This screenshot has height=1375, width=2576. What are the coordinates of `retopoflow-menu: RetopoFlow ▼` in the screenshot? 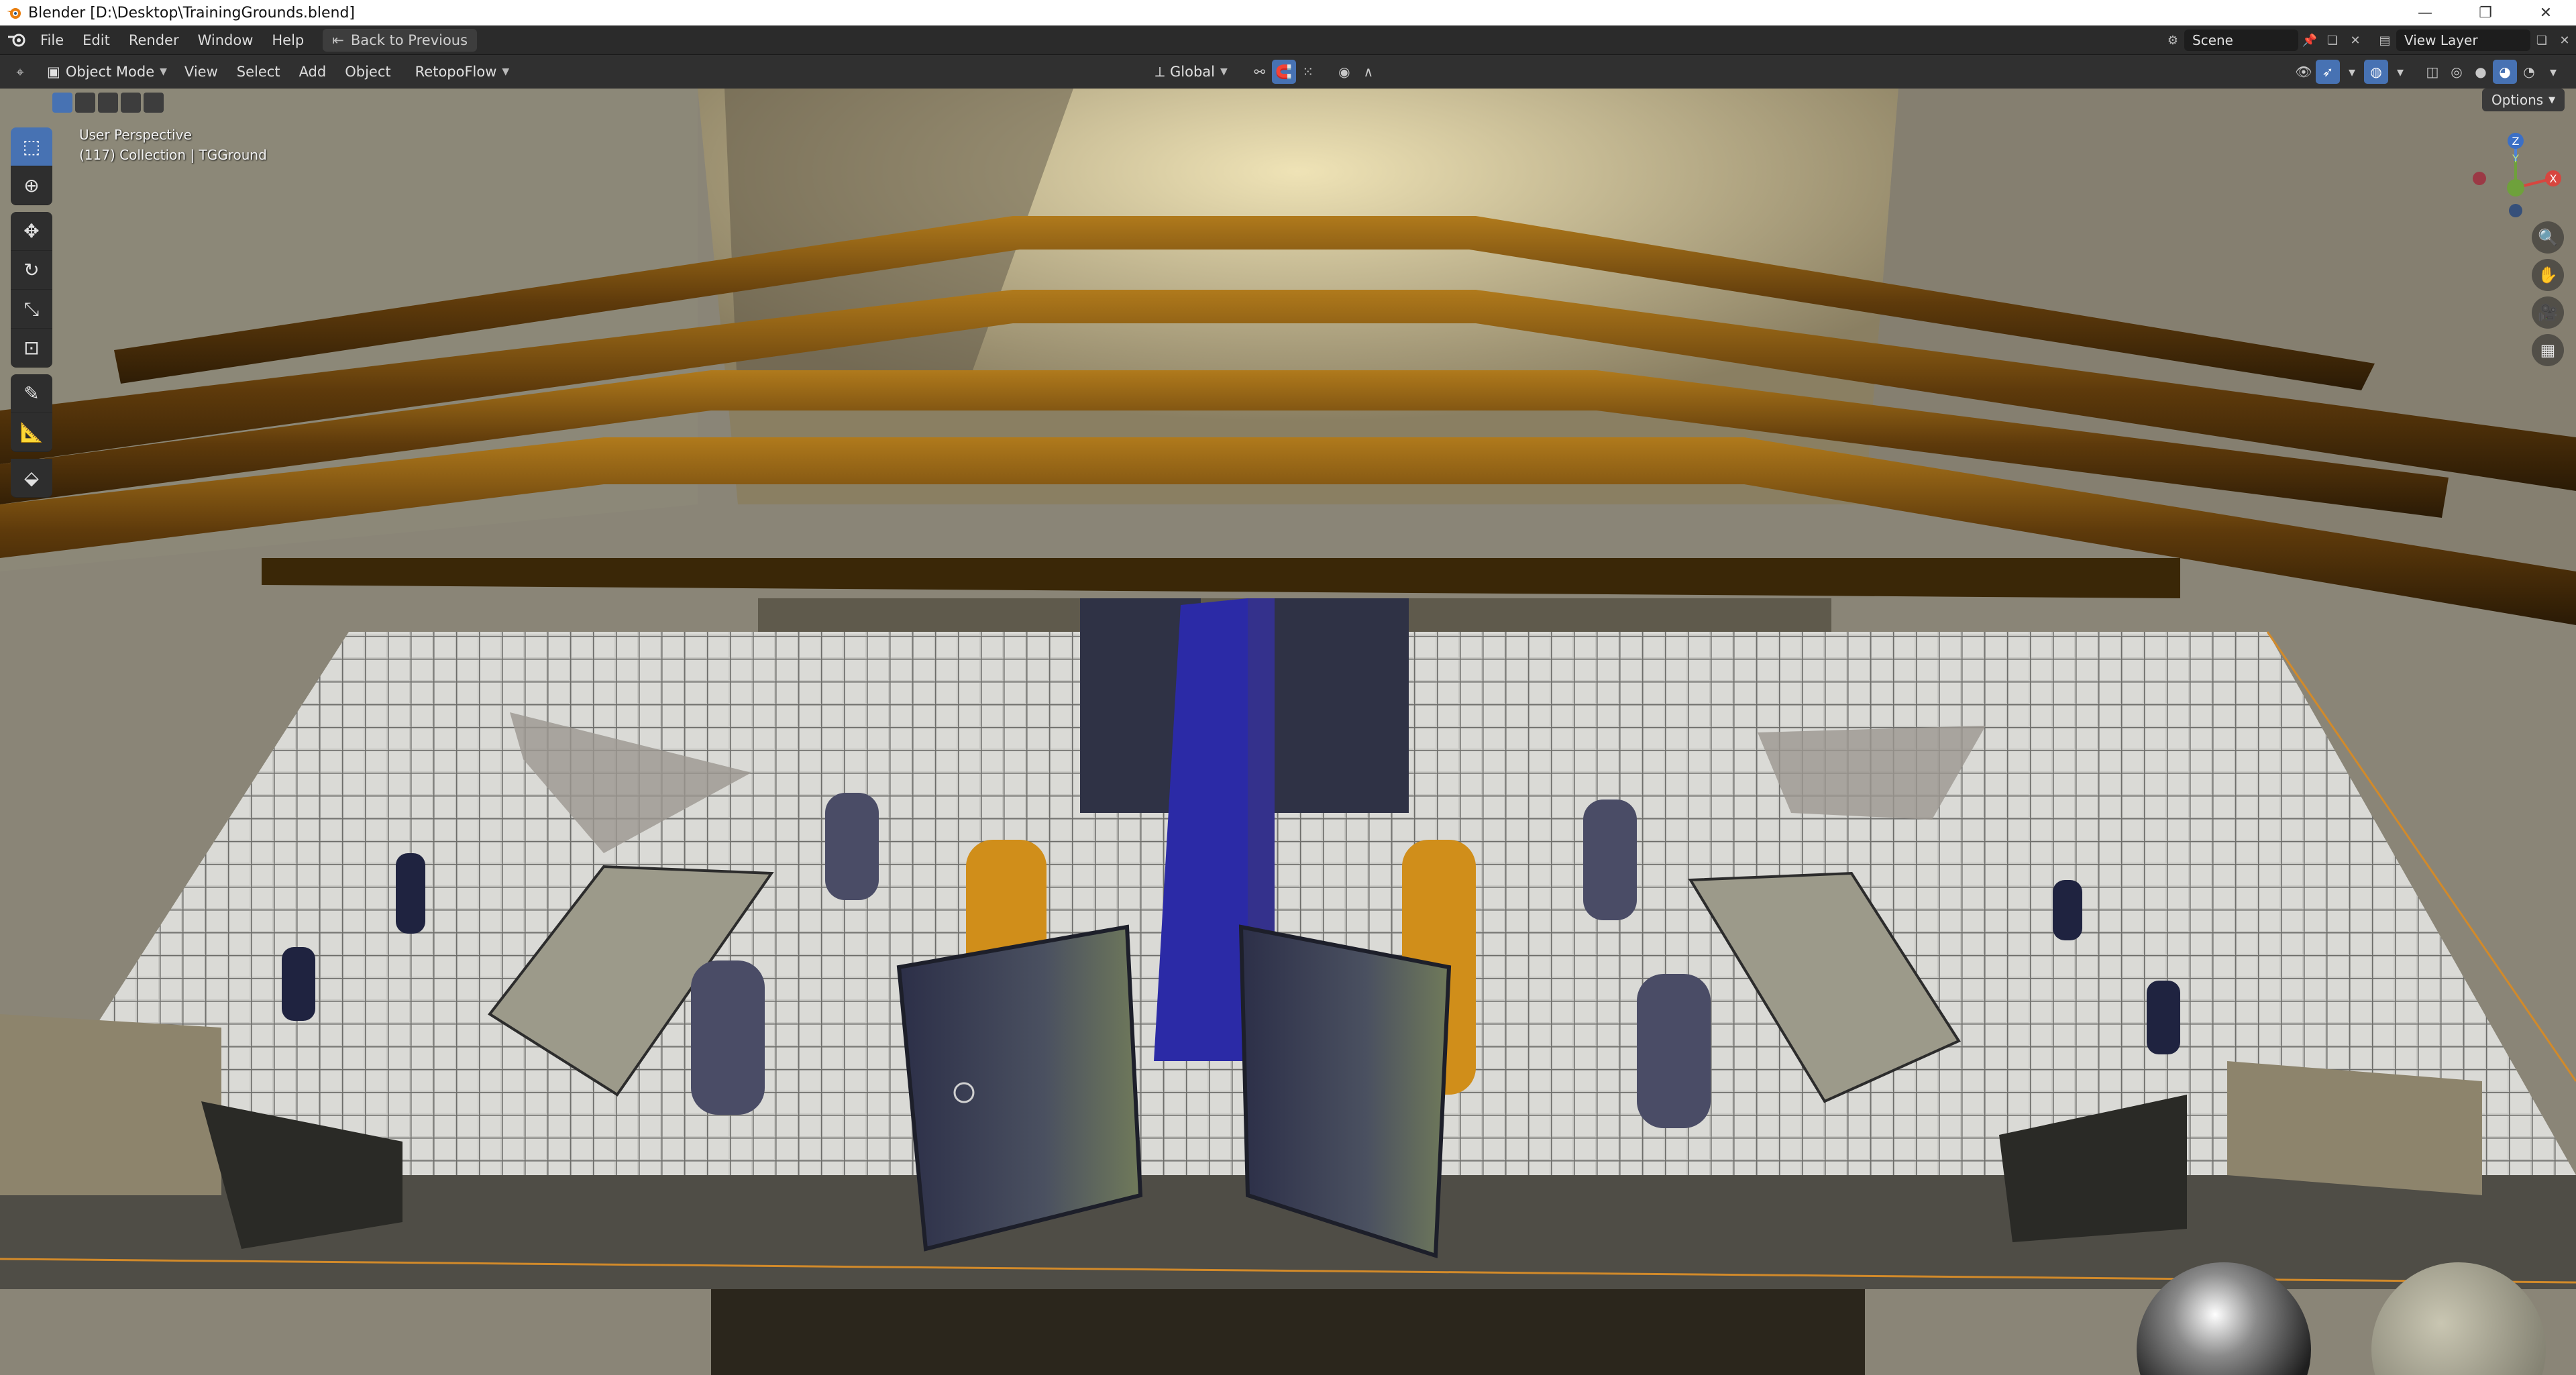 It's located at (462, 72).